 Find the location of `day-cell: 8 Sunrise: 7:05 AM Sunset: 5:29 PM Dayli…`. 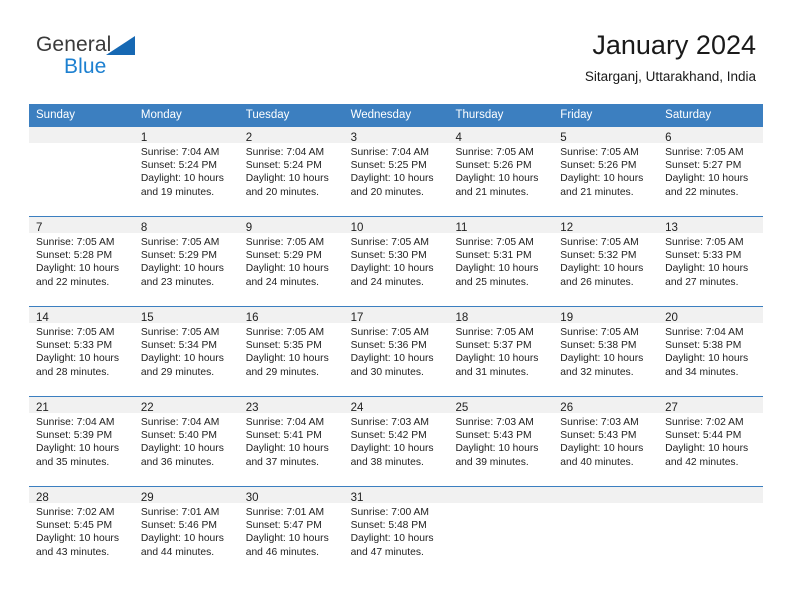

day-cell: 8 Sunrise: 7:05 AM Sunset: 5:29 PM Dayli… is located at coordinates (186, 261).